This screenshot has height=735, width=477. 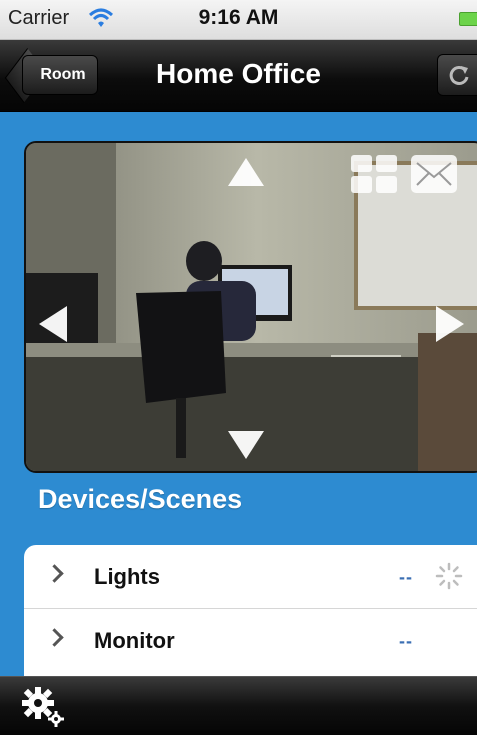 I want to click on status-bar: Carrier 9:16 AM, so click(x=238, y=20).